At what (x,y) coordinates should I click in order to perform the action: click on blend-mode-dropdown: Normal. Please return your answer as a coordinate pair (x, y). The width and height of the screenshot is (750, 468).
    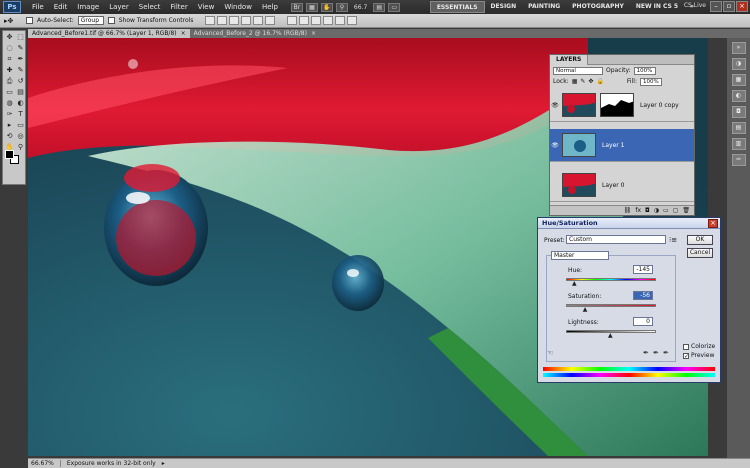
    Looking at the image, I should click on (578, 70).